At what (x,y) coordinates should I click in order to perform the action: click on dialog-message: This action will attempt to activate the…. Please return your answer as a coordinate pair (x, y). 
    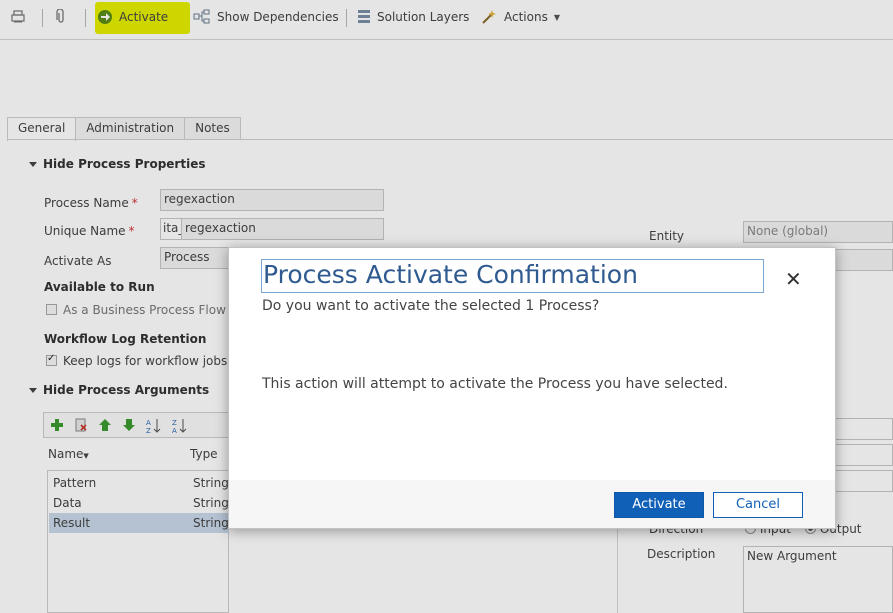
    Looking at the image, I should click on (495, 384).